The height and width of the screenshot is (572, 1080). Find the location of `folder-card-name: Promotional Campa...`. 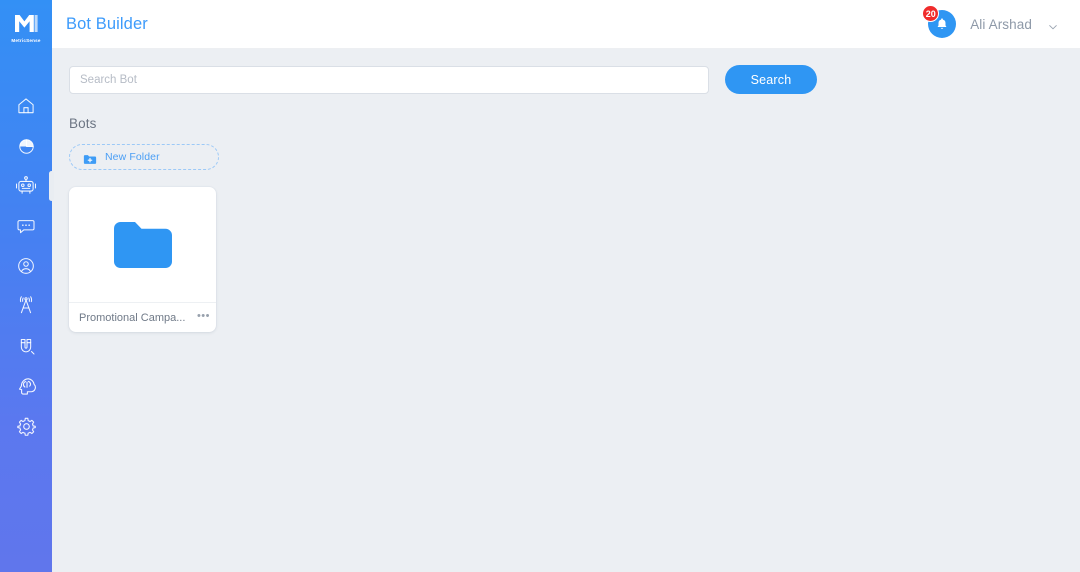

folder-card-name: Promotional Campa... is located at coordinates (132, 317).